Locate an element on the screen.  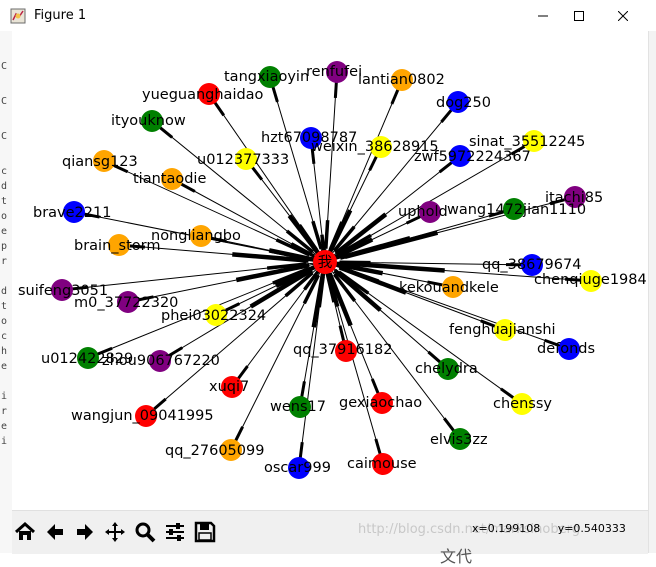
node-label: defonds is located at coordinates (566, 349).